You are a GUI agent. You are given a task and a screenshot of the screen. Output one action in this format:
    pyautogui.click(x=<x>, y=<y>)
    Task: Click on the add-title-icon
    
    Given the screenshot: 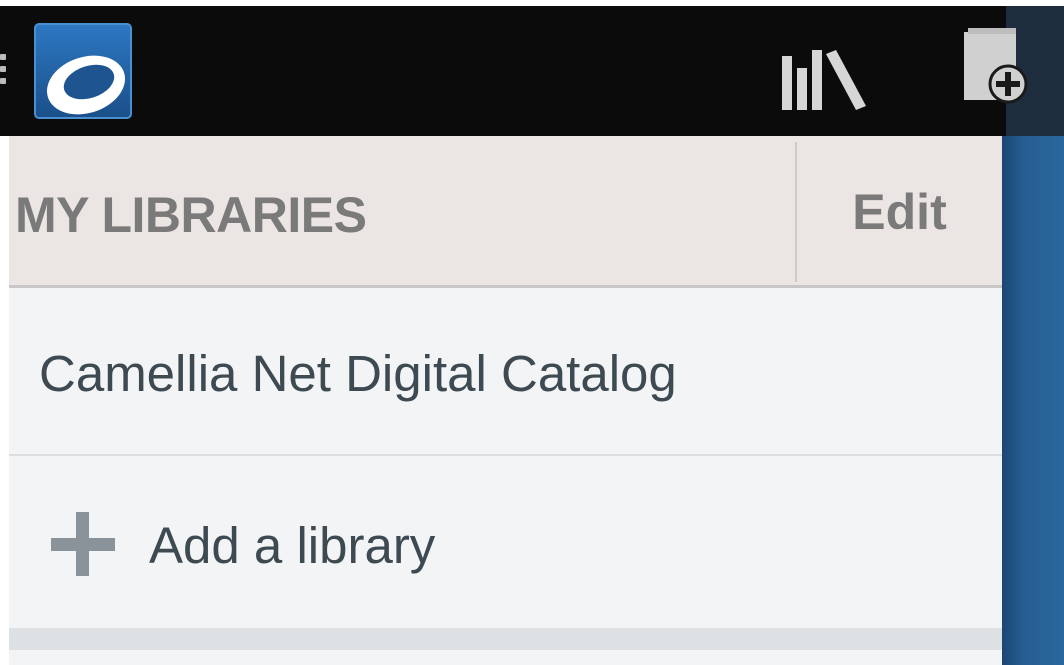 What is the action you would take?
    pyautogui.click(x=994, y=66)
    